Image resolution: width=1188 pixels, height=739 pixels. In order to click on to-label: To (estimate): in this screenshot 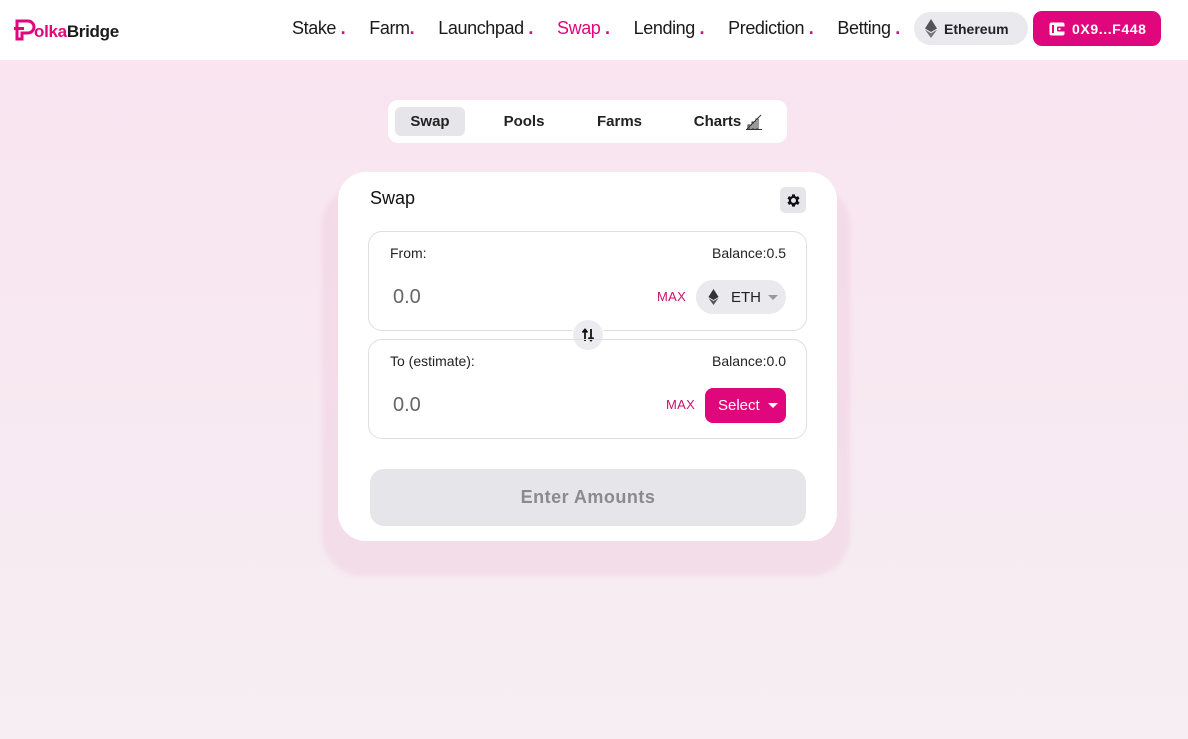, I will do `click(432, 361)`.